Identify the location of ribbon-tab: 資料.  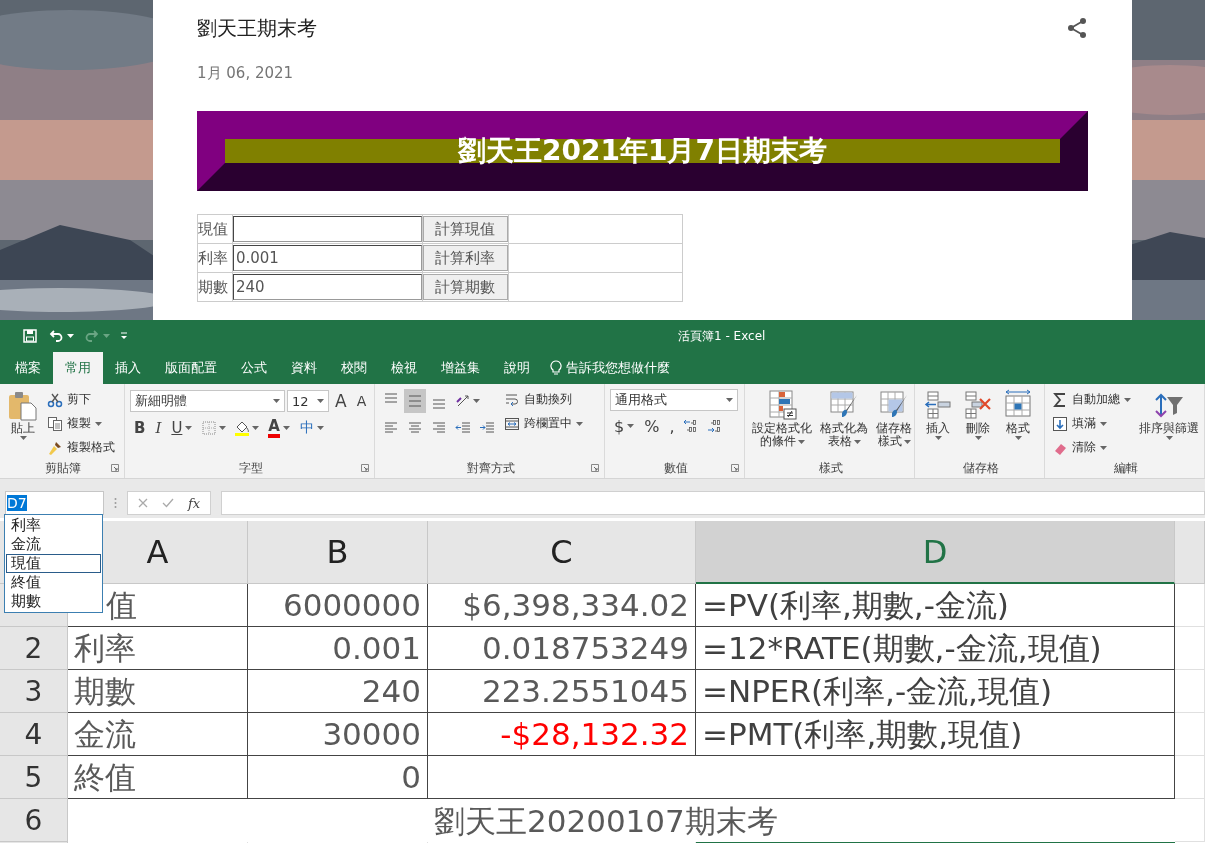
(304, 368).